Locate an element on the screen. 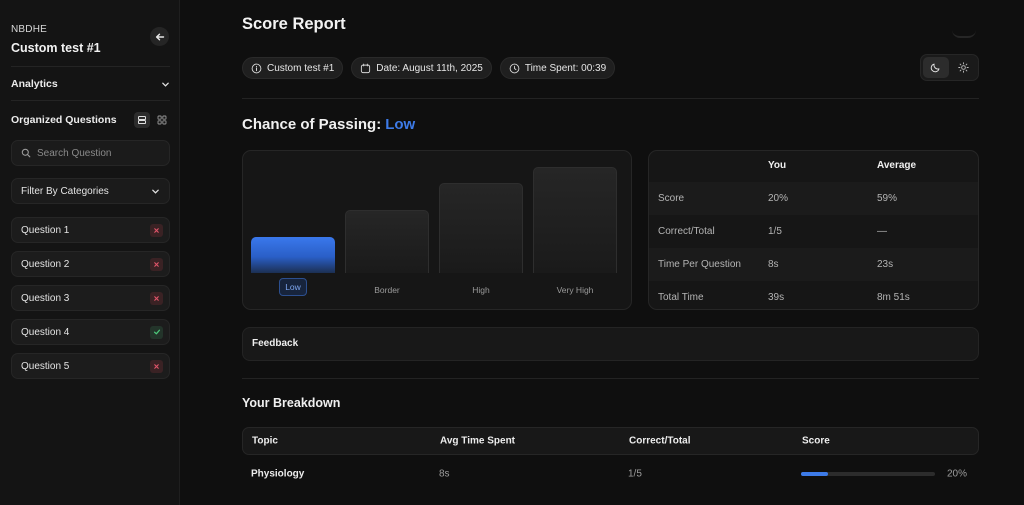 This screenshot has height=505, width=1024. chance-of-passing-label: Chance of Passing: is located at coordinates (312, 124).